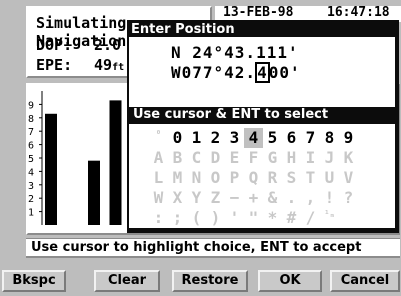 This screenshot has width=401, height=296. I want to click on character-key: B, so click(177, 158).